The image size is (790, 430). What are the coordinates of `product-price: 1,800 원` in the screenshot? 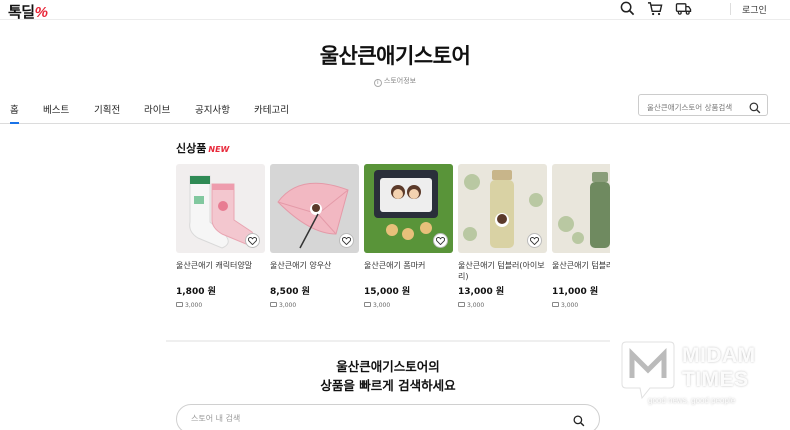 It's located at (196, 292).